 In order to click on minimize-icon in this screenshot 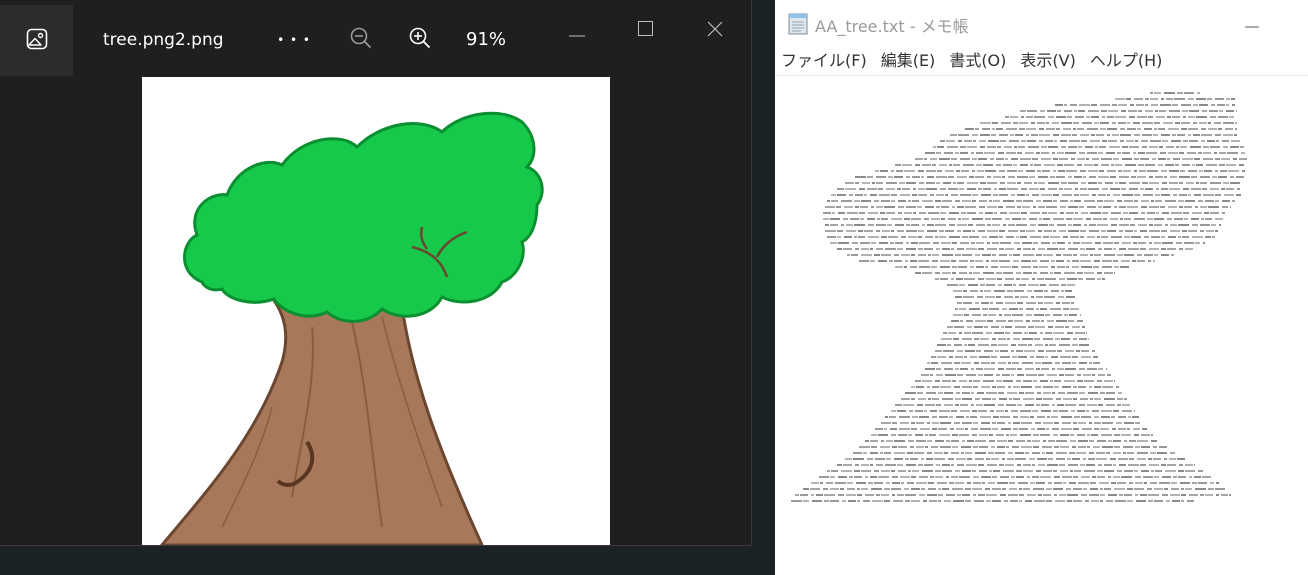, I will do `click(1253, 23)`.